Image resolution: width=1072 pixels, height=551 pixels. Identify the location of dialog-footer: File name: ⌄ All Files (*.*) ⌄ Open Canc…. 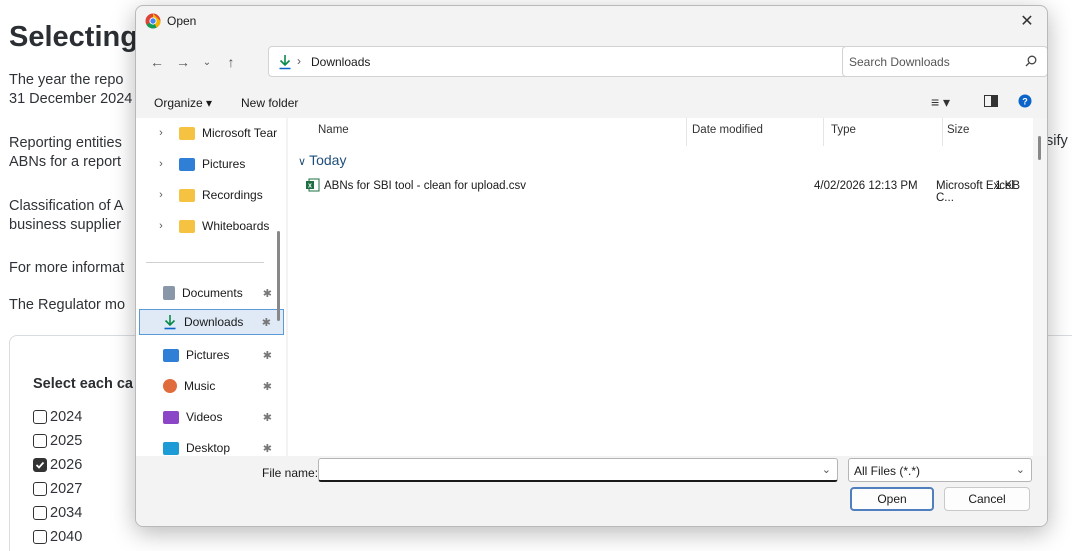
(591, 491).